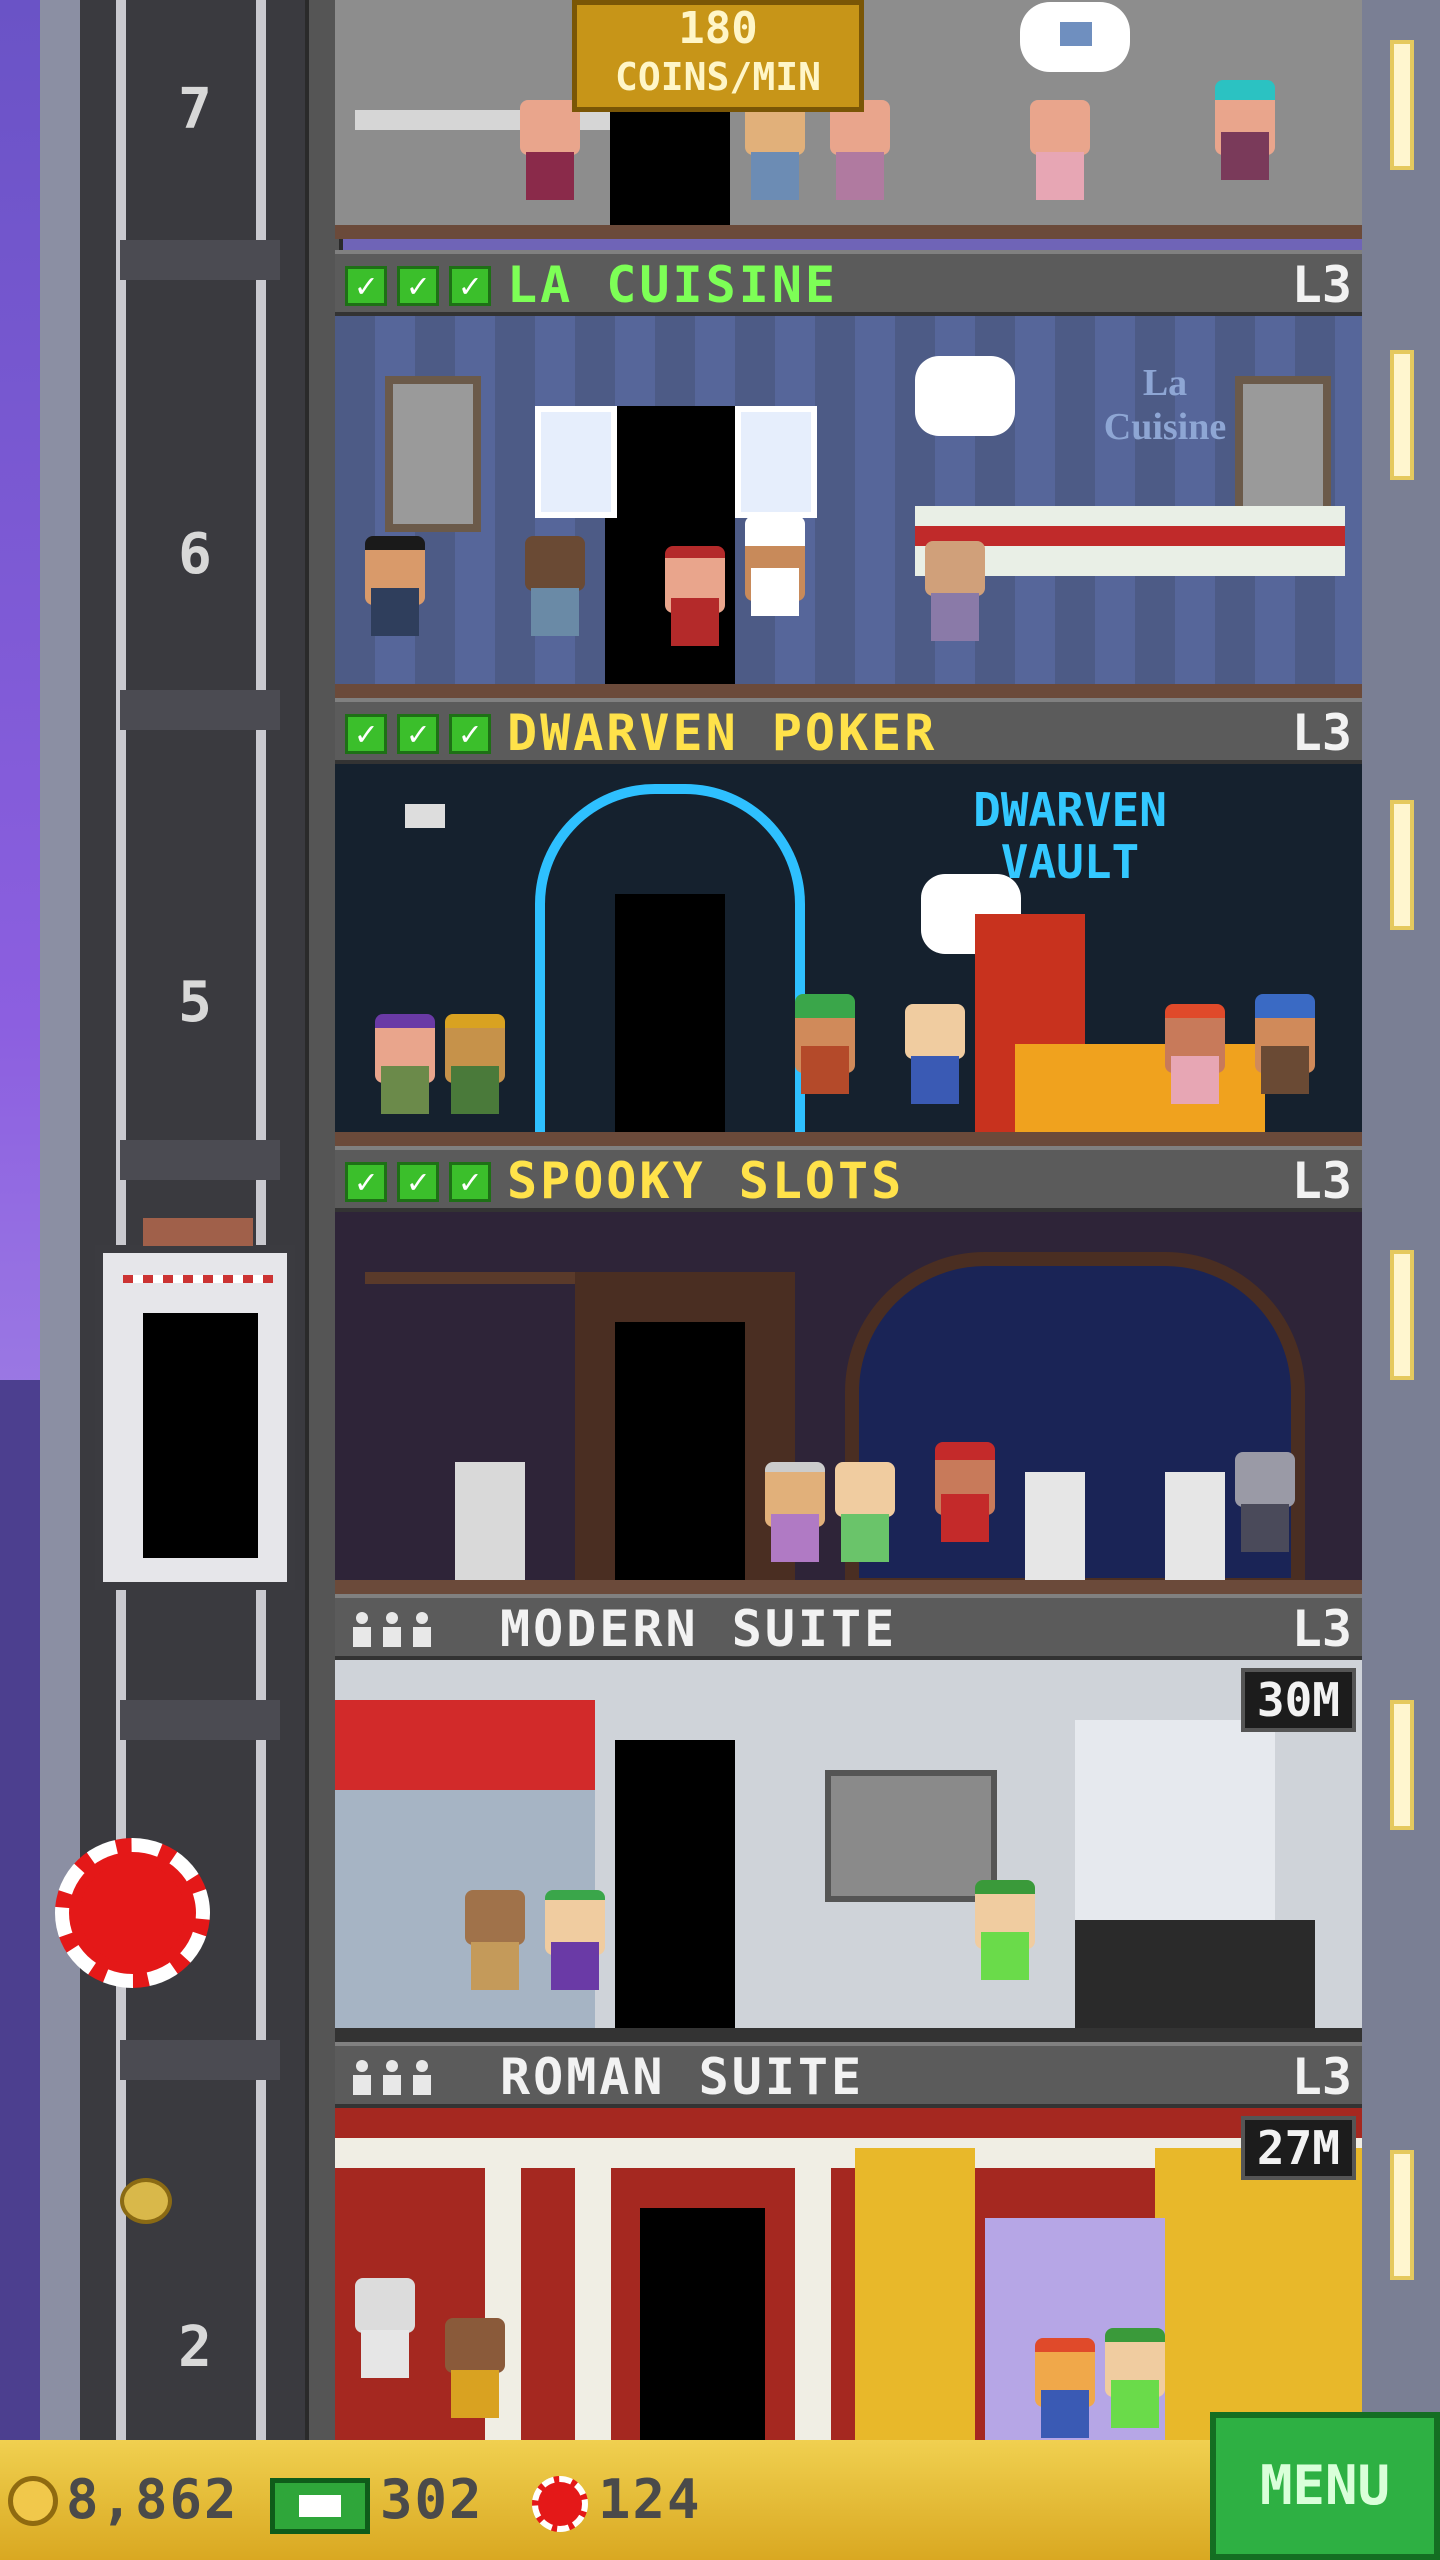  I want to click on floor-header: ROMAN SUITE L3, so click(848, 2075).